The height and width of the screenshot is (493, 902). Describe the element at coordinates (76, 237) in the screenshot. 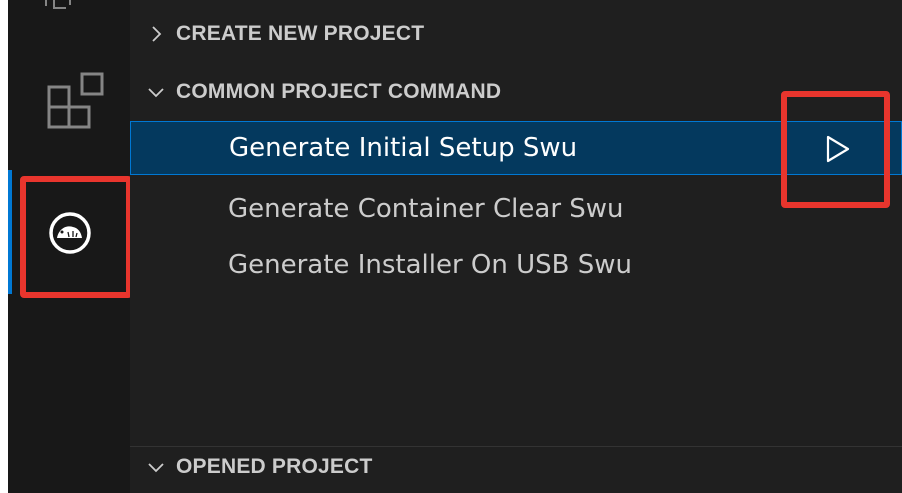

I see `activity-highlight-box` at that location.